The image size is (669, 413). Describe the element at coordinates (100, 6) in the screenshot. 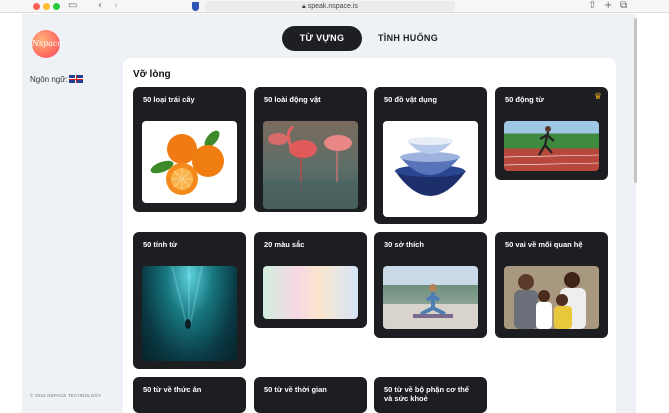

I see `back-icon: ‹` at that location.